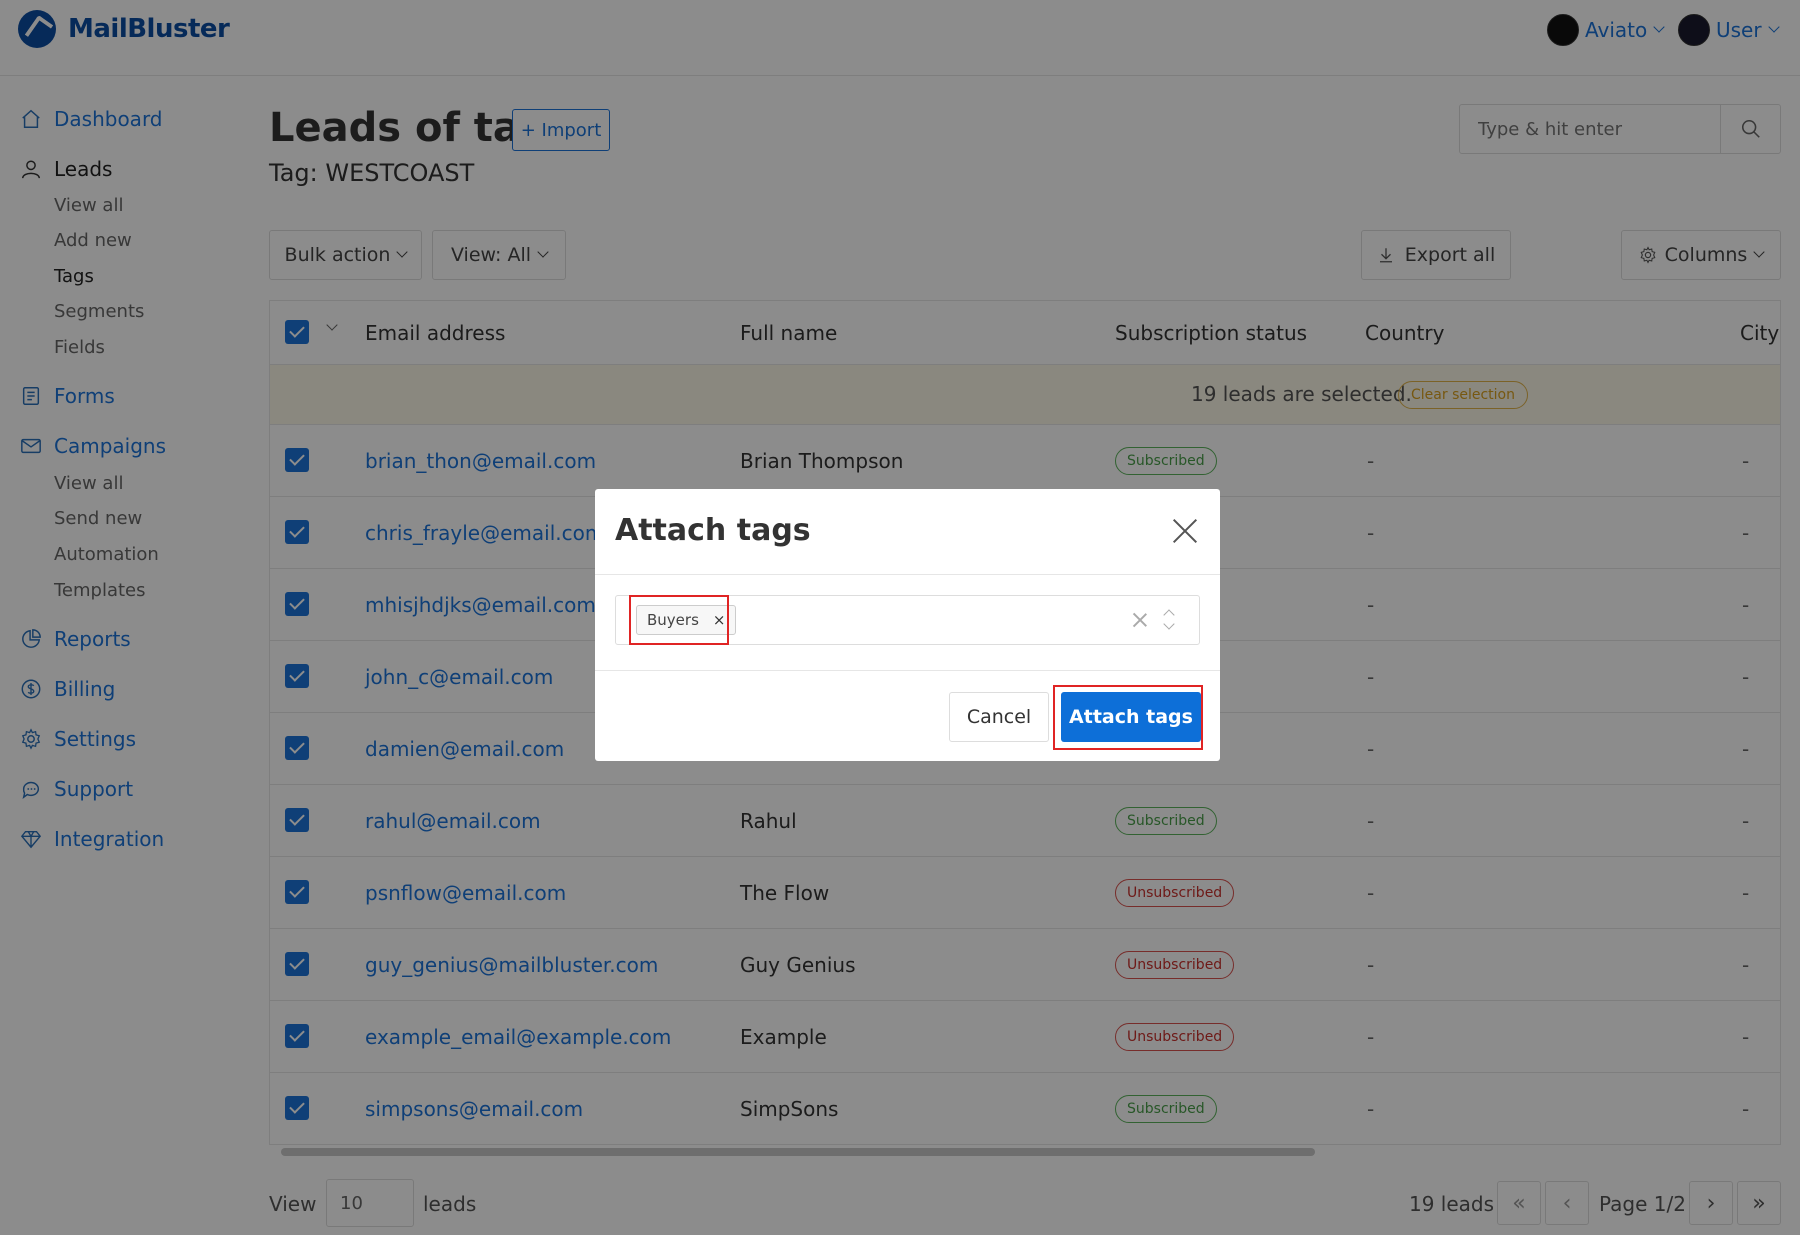 The image size is (1800, 1235). I want to click on attach-tags-modal: Attach tags Buyers × Cancel Attach tags, so click(907, 625).